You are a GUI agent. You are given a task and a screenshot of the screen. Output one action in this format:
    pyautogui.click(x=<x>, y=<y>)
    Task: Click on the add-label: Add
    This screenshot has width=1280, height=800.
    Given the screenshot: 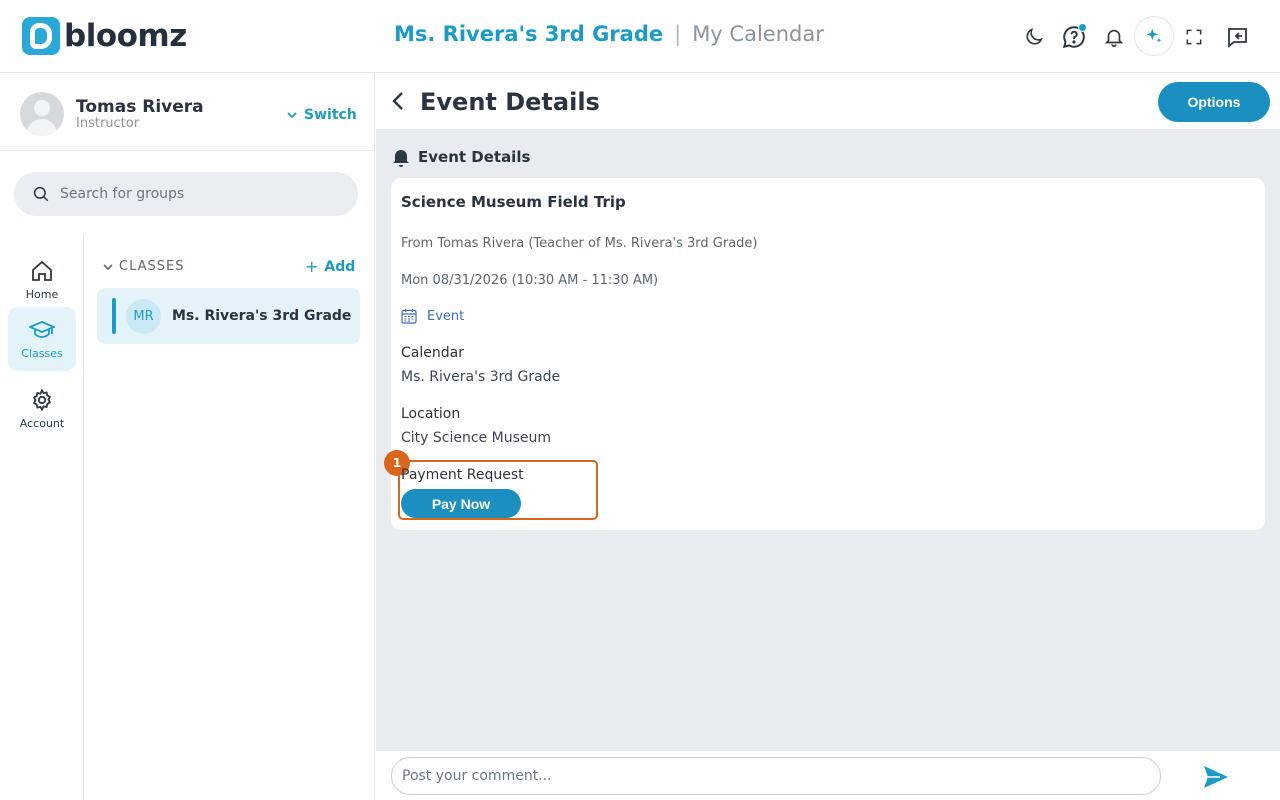 What is the action you would take?
    pyautogui.click(x=340, y=266)
    